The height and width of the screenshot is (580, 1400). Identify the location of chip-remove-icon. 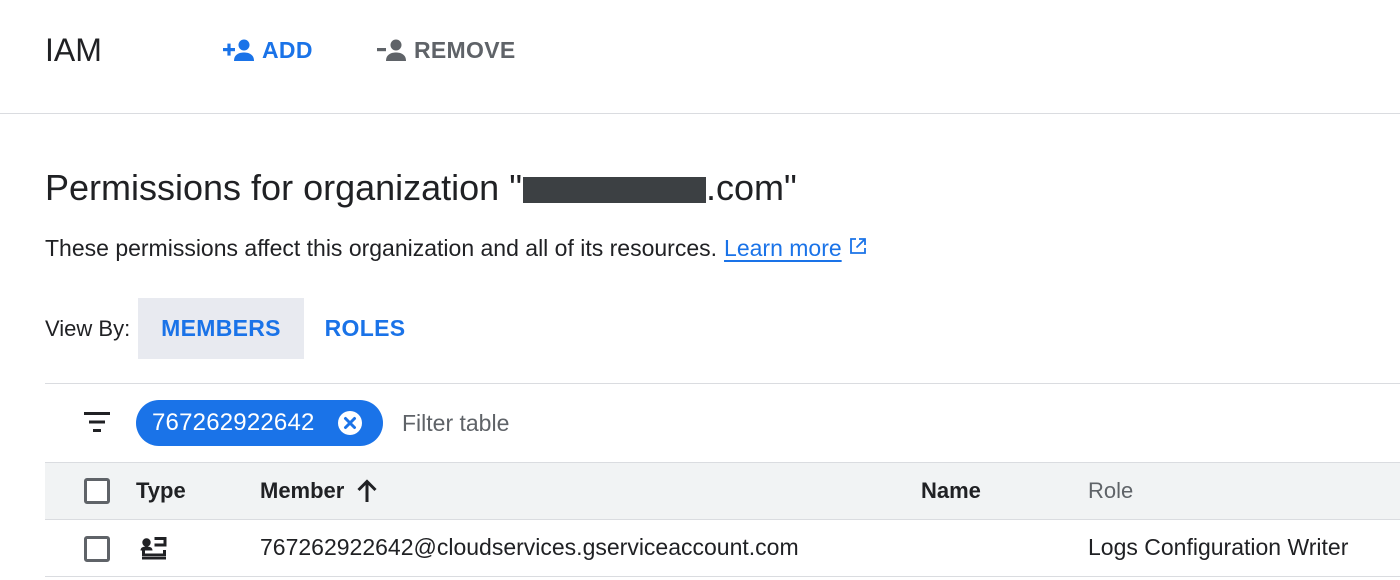
(350, 426).